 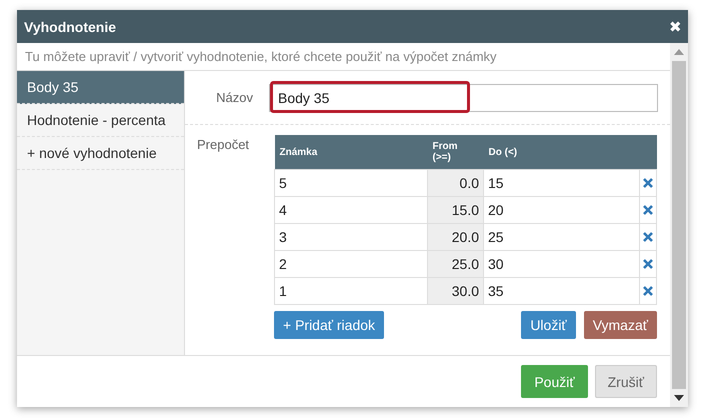 What do you see at coordinates (562, 210) in the screenshot?
I see `to-cell: 20` at bounding box center [562, 210].